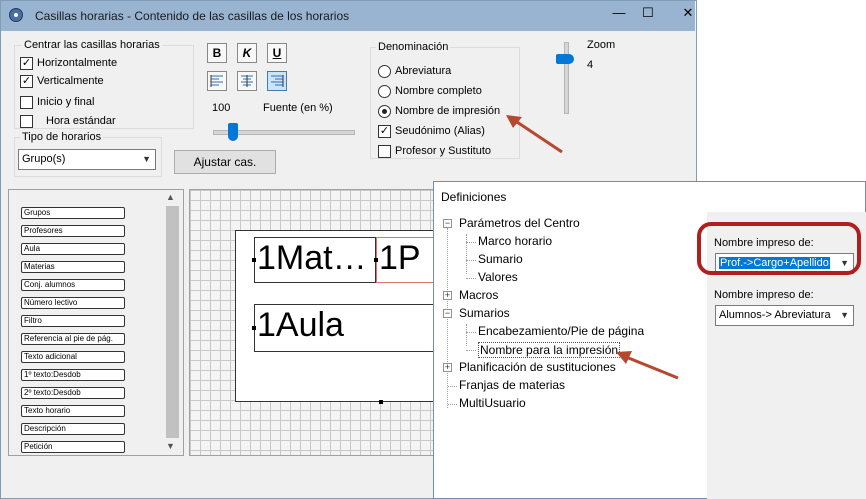 This screenshot has height=499, width=866. Describe the element at coordinates (688, 14) in the screenshot. I see `close-button: ✕` at that location.